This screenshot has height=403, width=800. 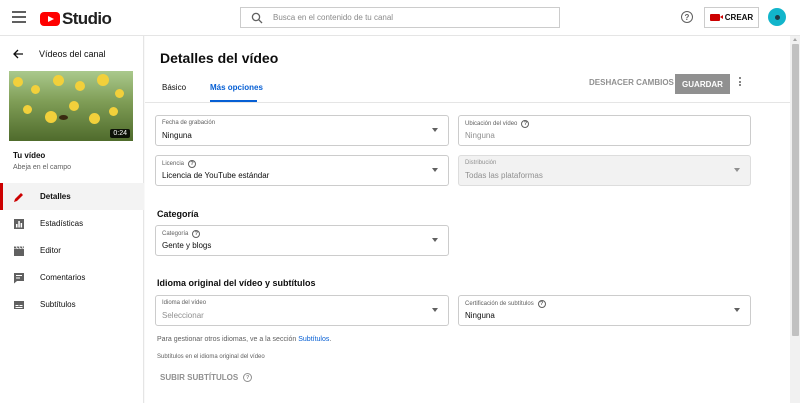 I want to click on back-label: Vídeos del canal, so click(x=72, y=54).